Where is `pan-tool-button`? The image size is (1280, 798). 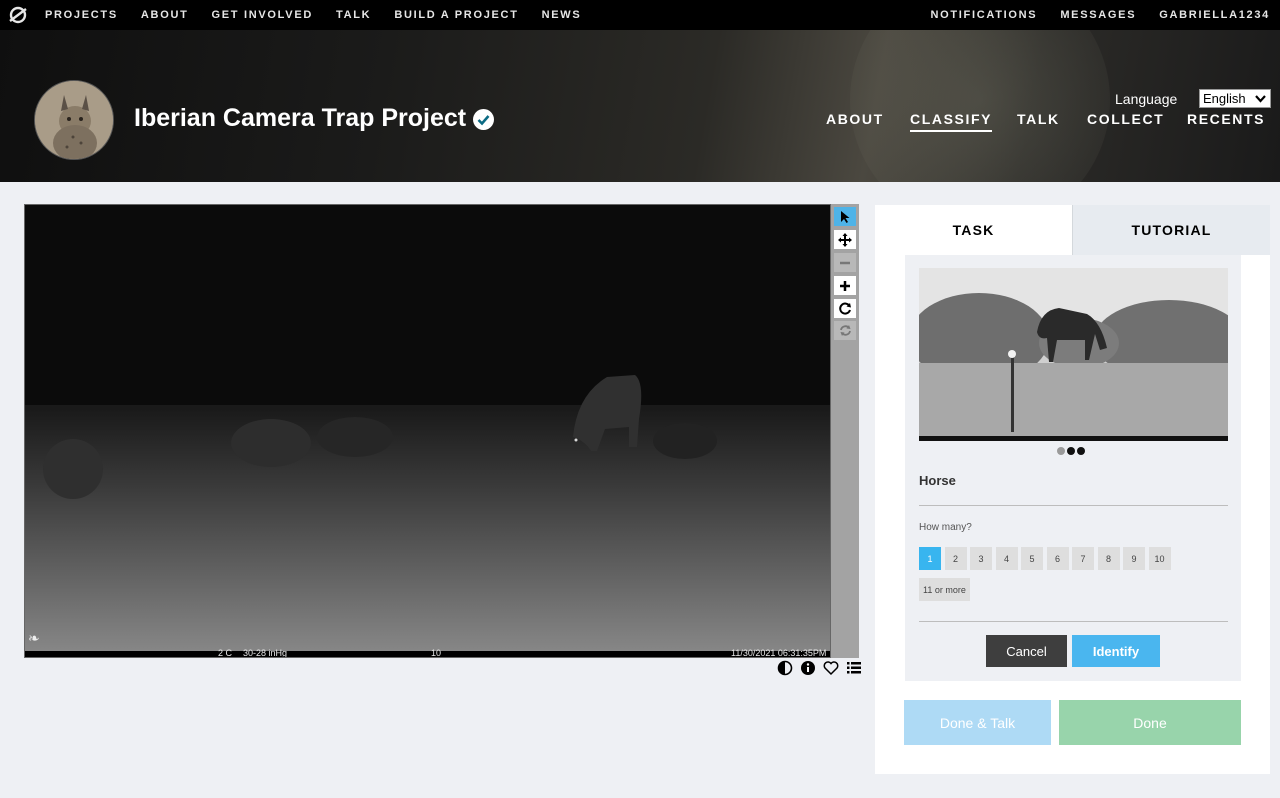 pan-tool-button is located at coordinates (845, 239).